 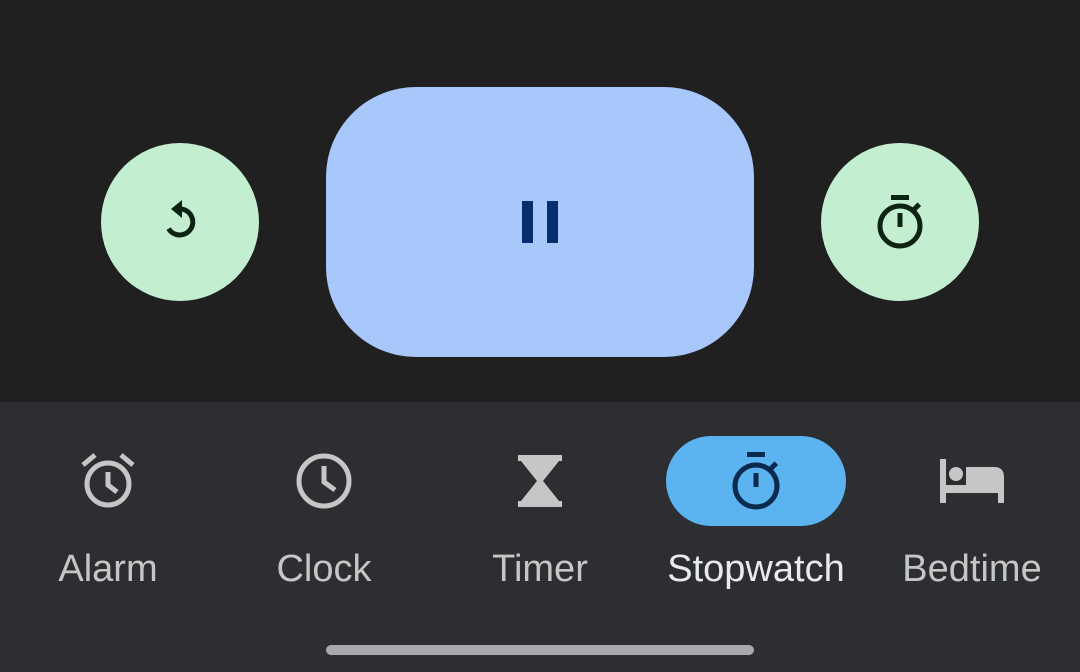 I want to click on nav-item-bedtime: Bedtime, so click(x=972, y=526).